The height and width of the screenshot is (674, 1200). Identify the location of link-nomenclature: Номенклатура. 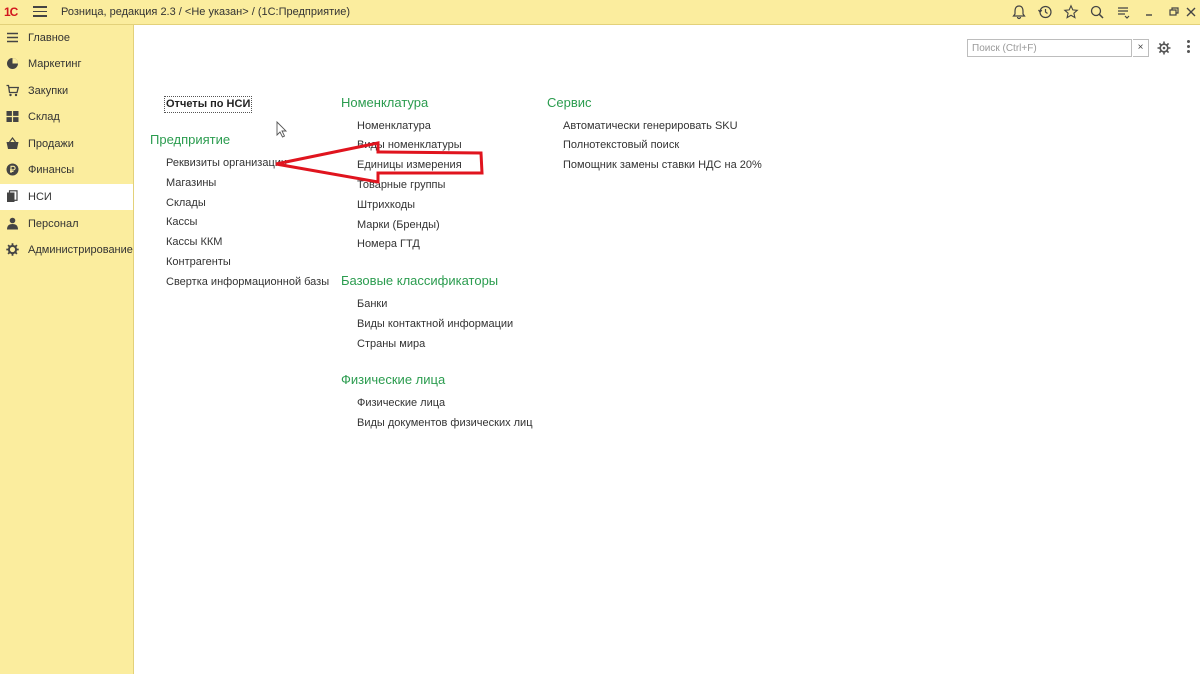
(394, 126).